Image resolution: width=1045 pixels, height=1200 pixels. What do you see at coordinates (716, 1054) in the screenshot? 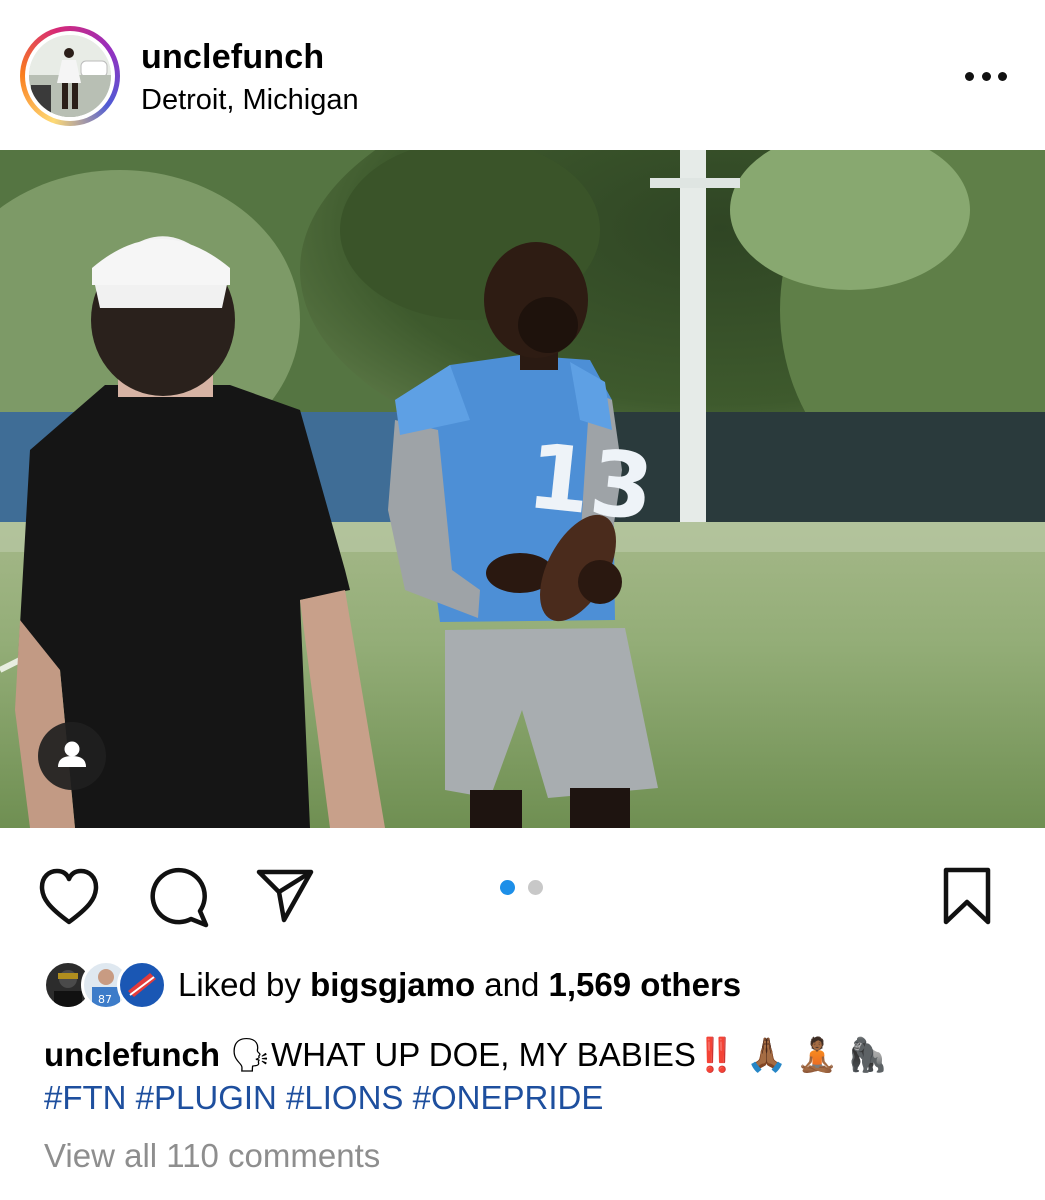
I see `double-exclamation-emoji: ‼️` at bounding box center [716, 1054].